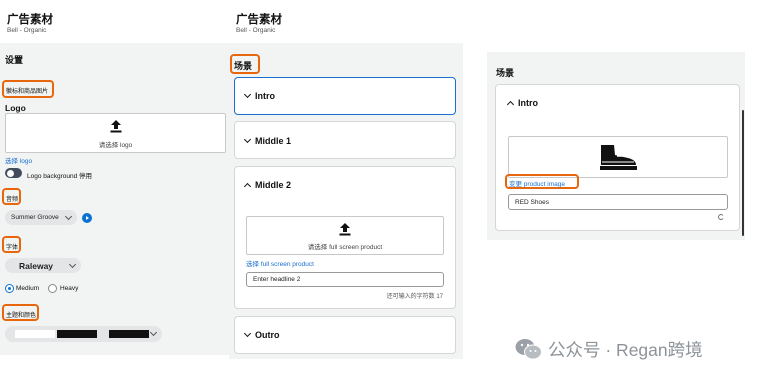  Describe the element at coordinates (18, 160) in the screenshot. I see `choose-logo-link: 选择 logo` at that location.